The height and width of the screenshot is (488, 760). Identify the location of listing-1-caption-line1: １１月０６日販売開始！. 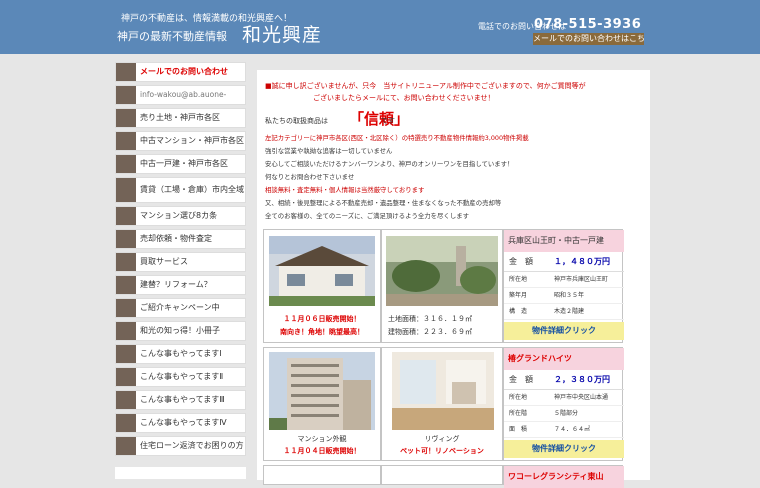
(322, 319).